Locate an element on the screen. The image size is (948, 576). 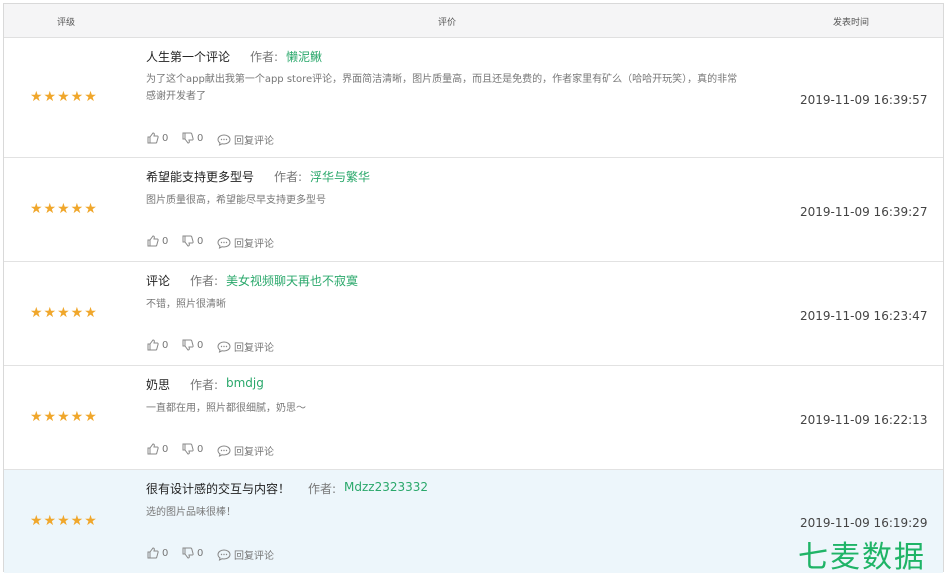
header-rating: 评级 is located at coordinates (66, 23).